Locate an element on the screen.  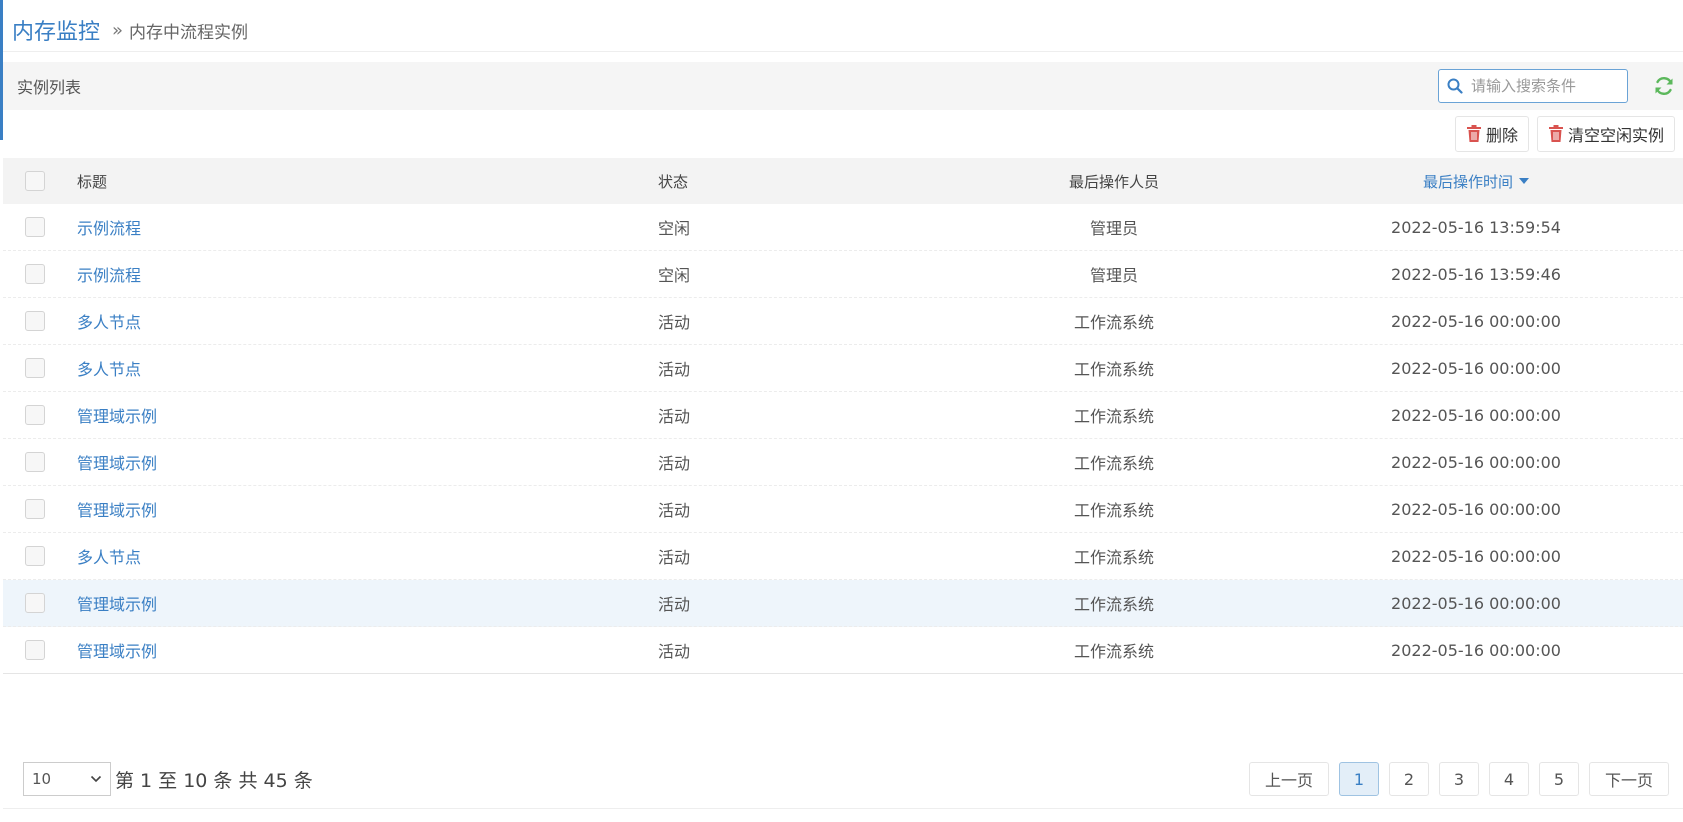
breadcrumb: 内存监控 » 内存中流程实例 is located at coordinates (130, 30).